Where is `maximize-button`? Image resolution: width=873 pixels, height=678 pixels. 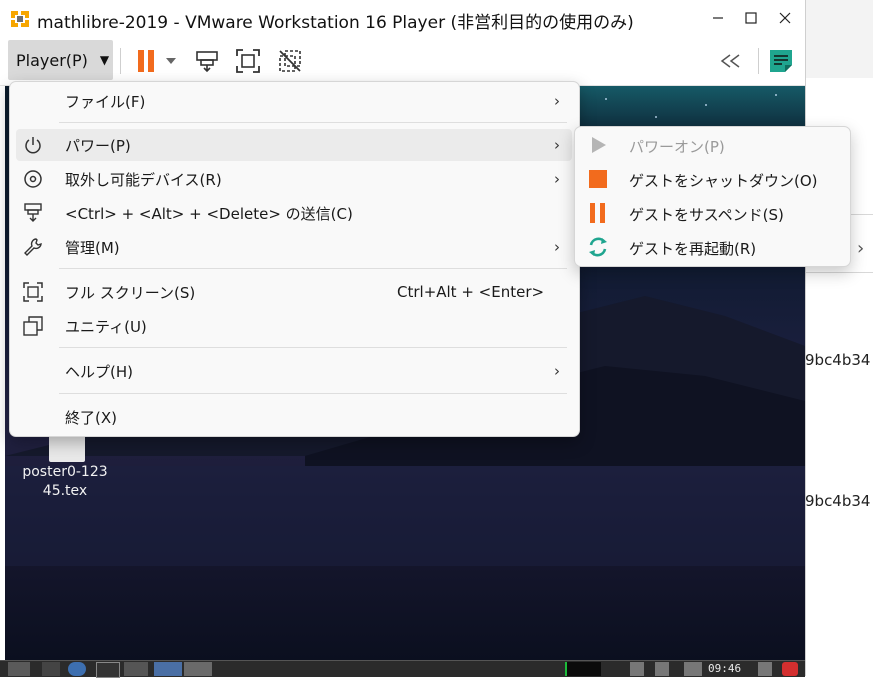
maximize-button is located at coordinates (751, 18).